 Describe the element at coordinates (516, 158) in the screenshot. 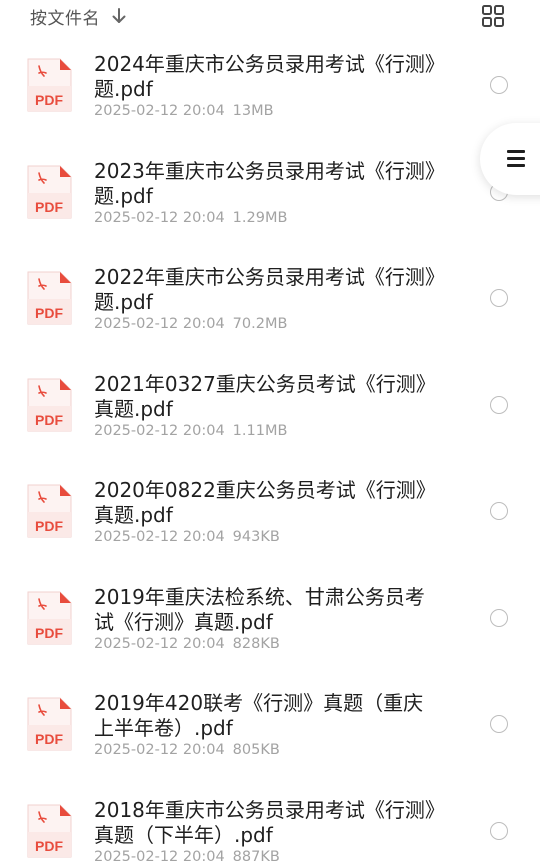

I see `menu-icon` at that location.